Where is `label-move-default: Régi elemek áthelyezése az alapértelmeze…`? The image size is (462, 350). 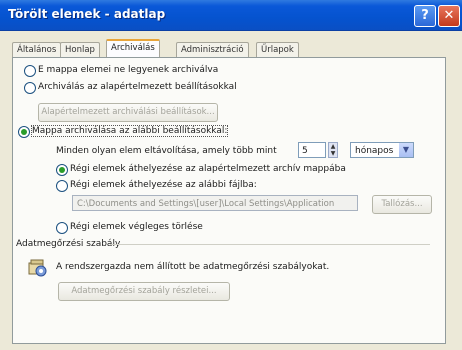 label-move-default: Régi elemek áthelyezése az alapértelmeze… is located at coordinates (208, 169).